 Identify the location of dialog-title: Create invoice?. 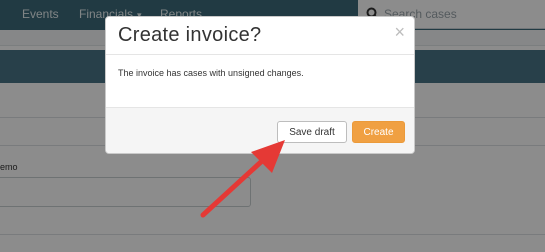
(190, 35).